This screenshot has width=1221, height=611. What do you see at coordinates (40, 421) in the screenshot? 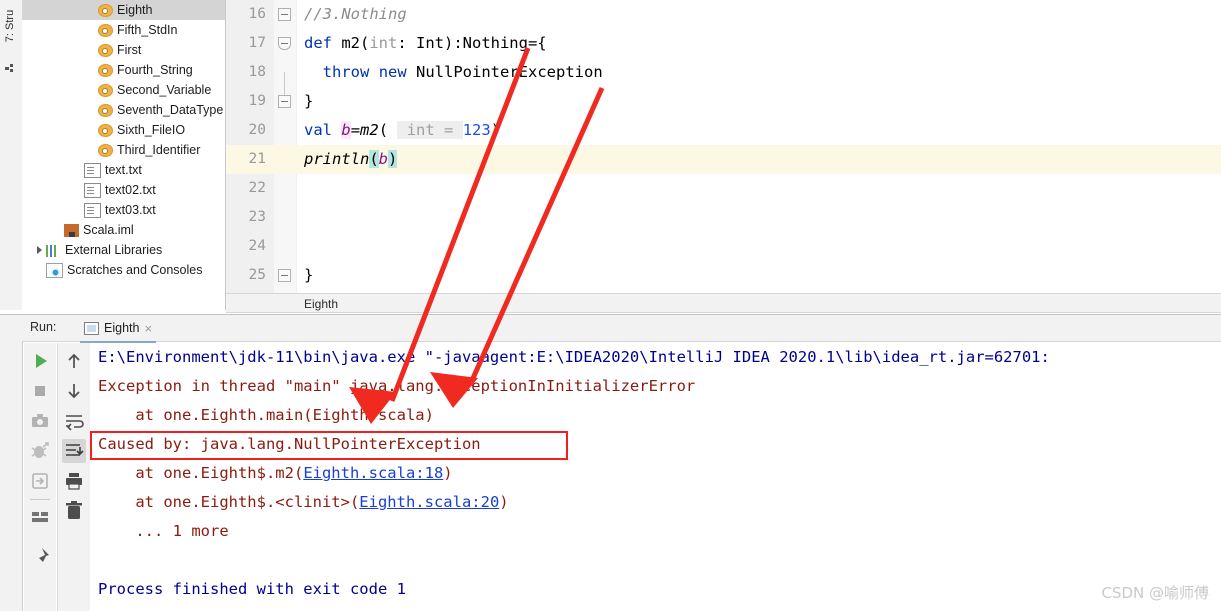
I see `screenshot-button` at bounding box center [40, 421].